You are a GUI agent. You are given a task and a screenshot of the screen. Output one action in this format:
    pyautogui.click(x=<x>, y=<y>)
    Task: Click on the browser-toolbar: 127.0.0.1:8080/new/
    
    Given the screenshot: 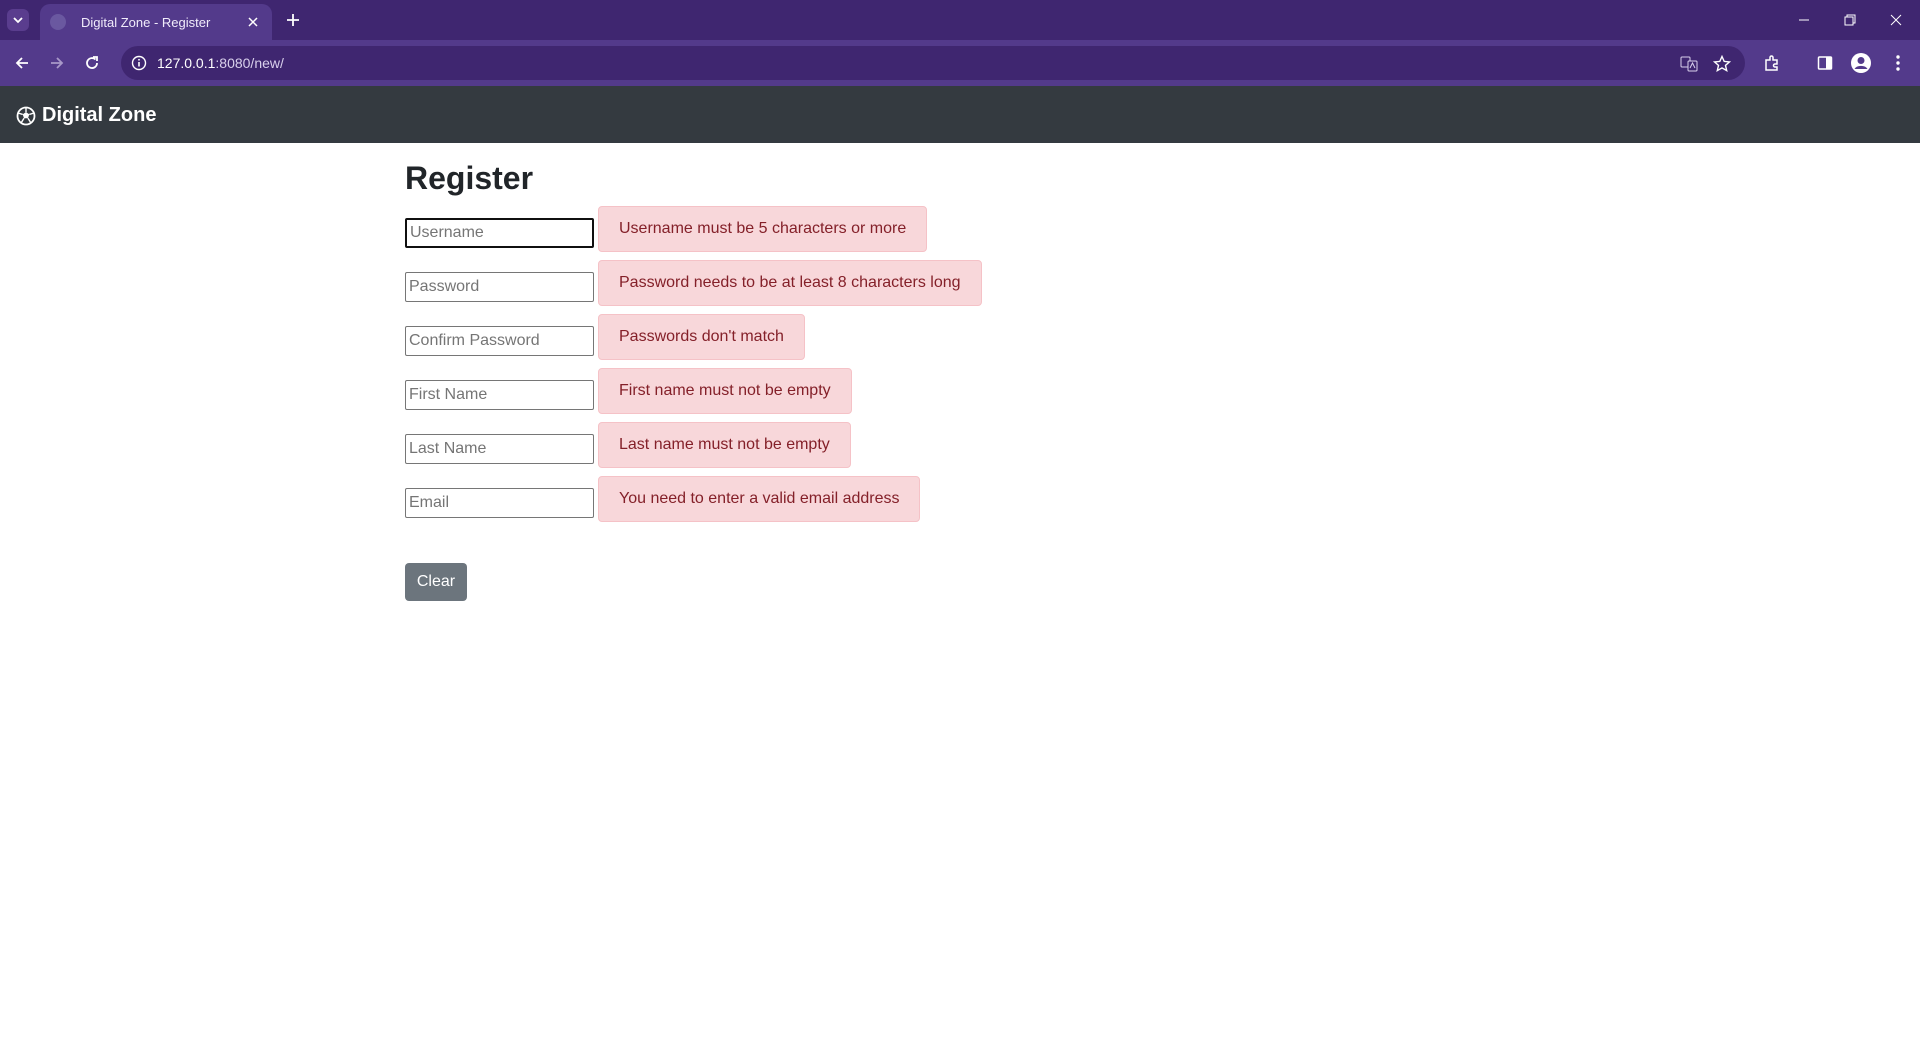 What is the action you would take?
    pyautogui.click(x=960, y=63)
    